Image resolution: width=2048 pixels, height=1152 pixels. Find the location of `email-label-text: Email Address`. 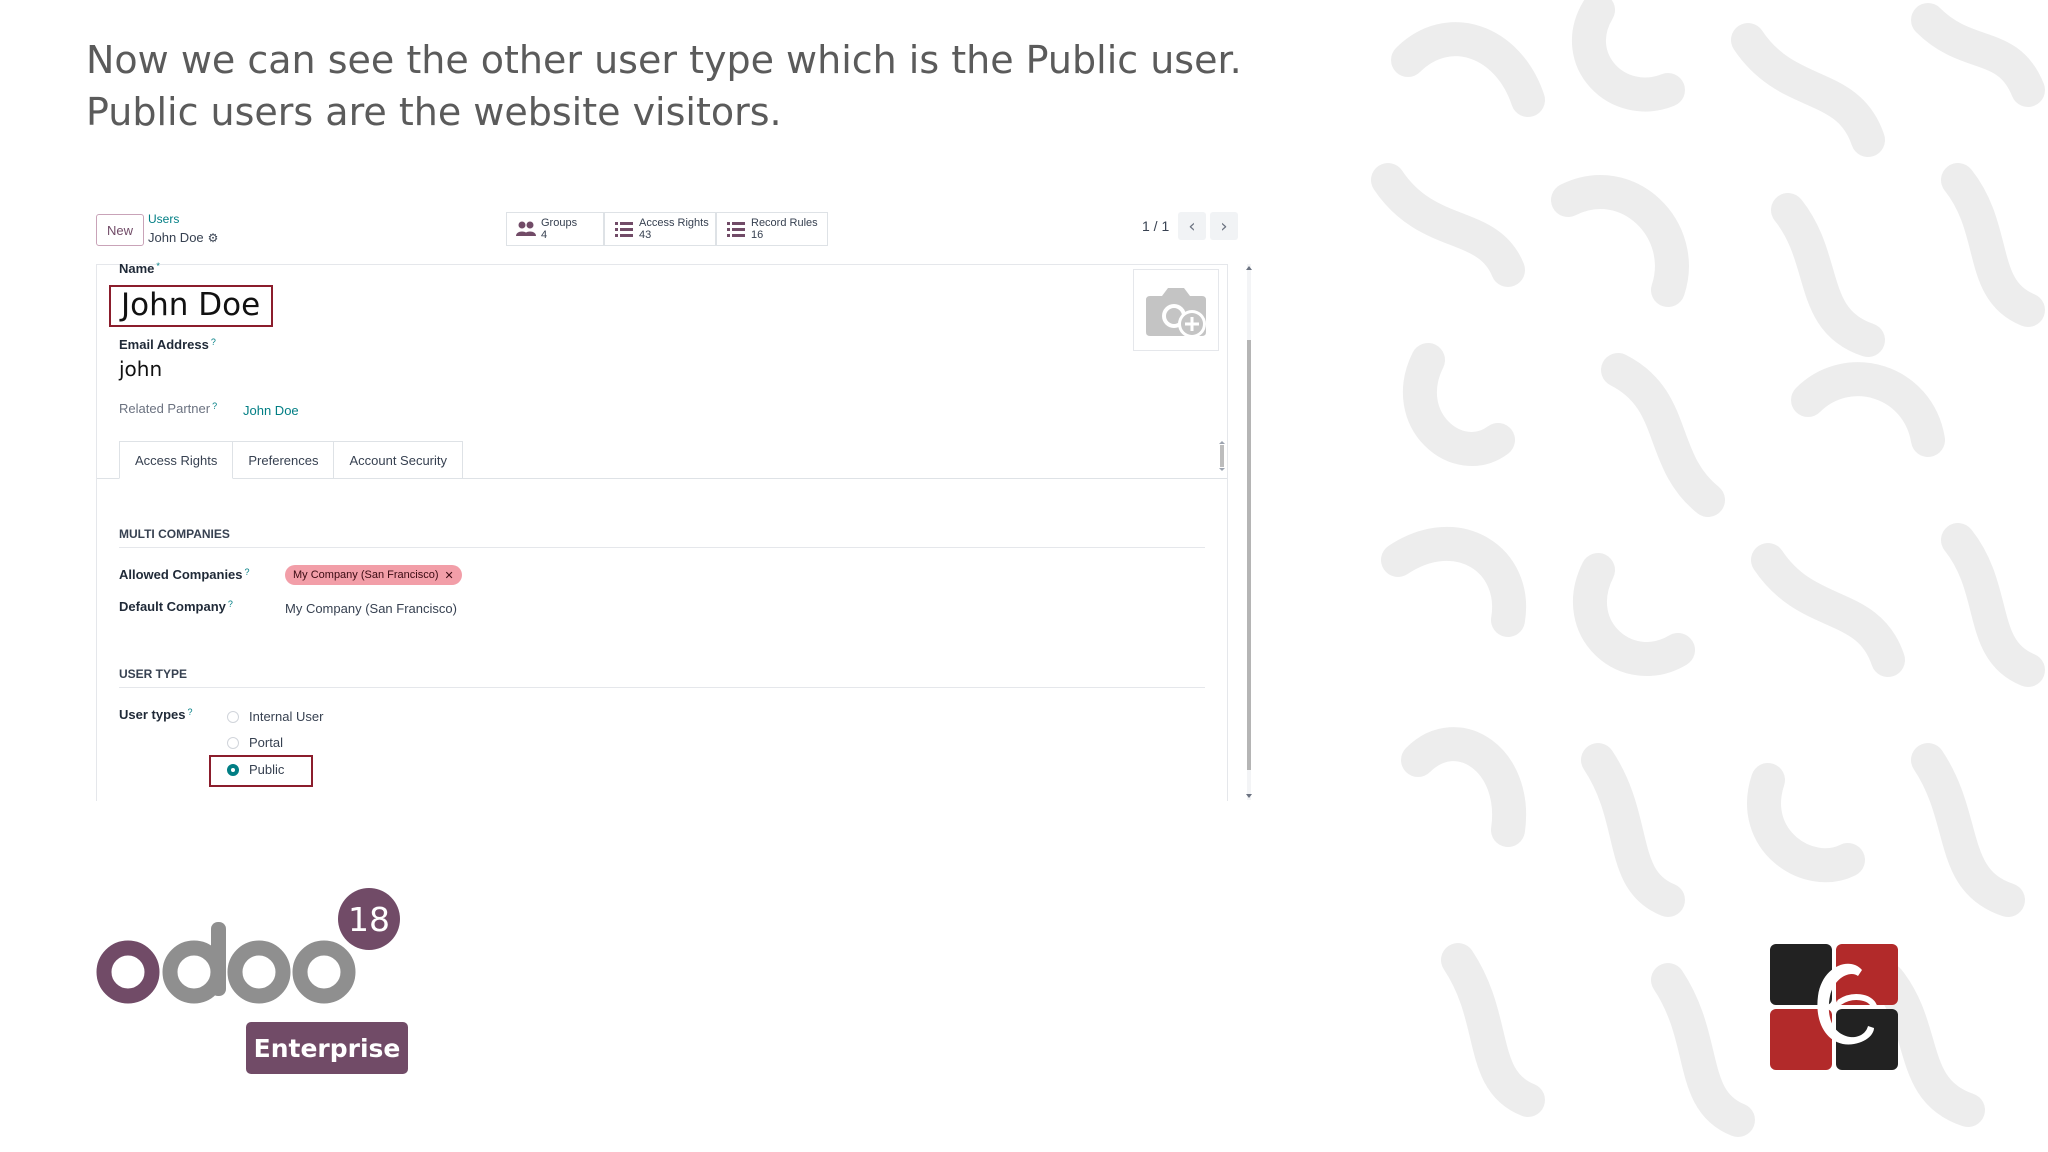

email-label-text: Email Address is located at coordinates (164, 344).